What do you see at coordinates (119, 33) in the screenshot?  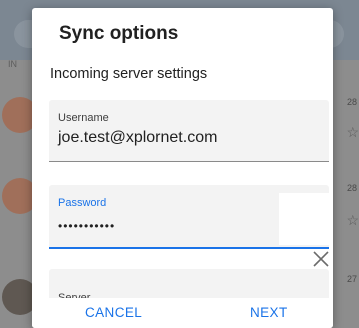 I see `dialog-title: Sync options` at bounding box center [119, 33].